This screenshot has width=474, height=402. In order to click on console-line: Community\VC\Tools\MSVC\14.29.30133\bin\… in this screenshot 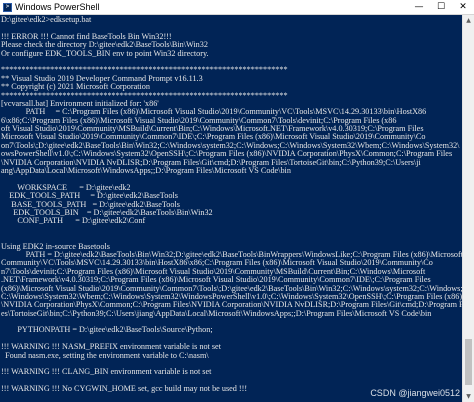, I will do `click(217, 263)`.